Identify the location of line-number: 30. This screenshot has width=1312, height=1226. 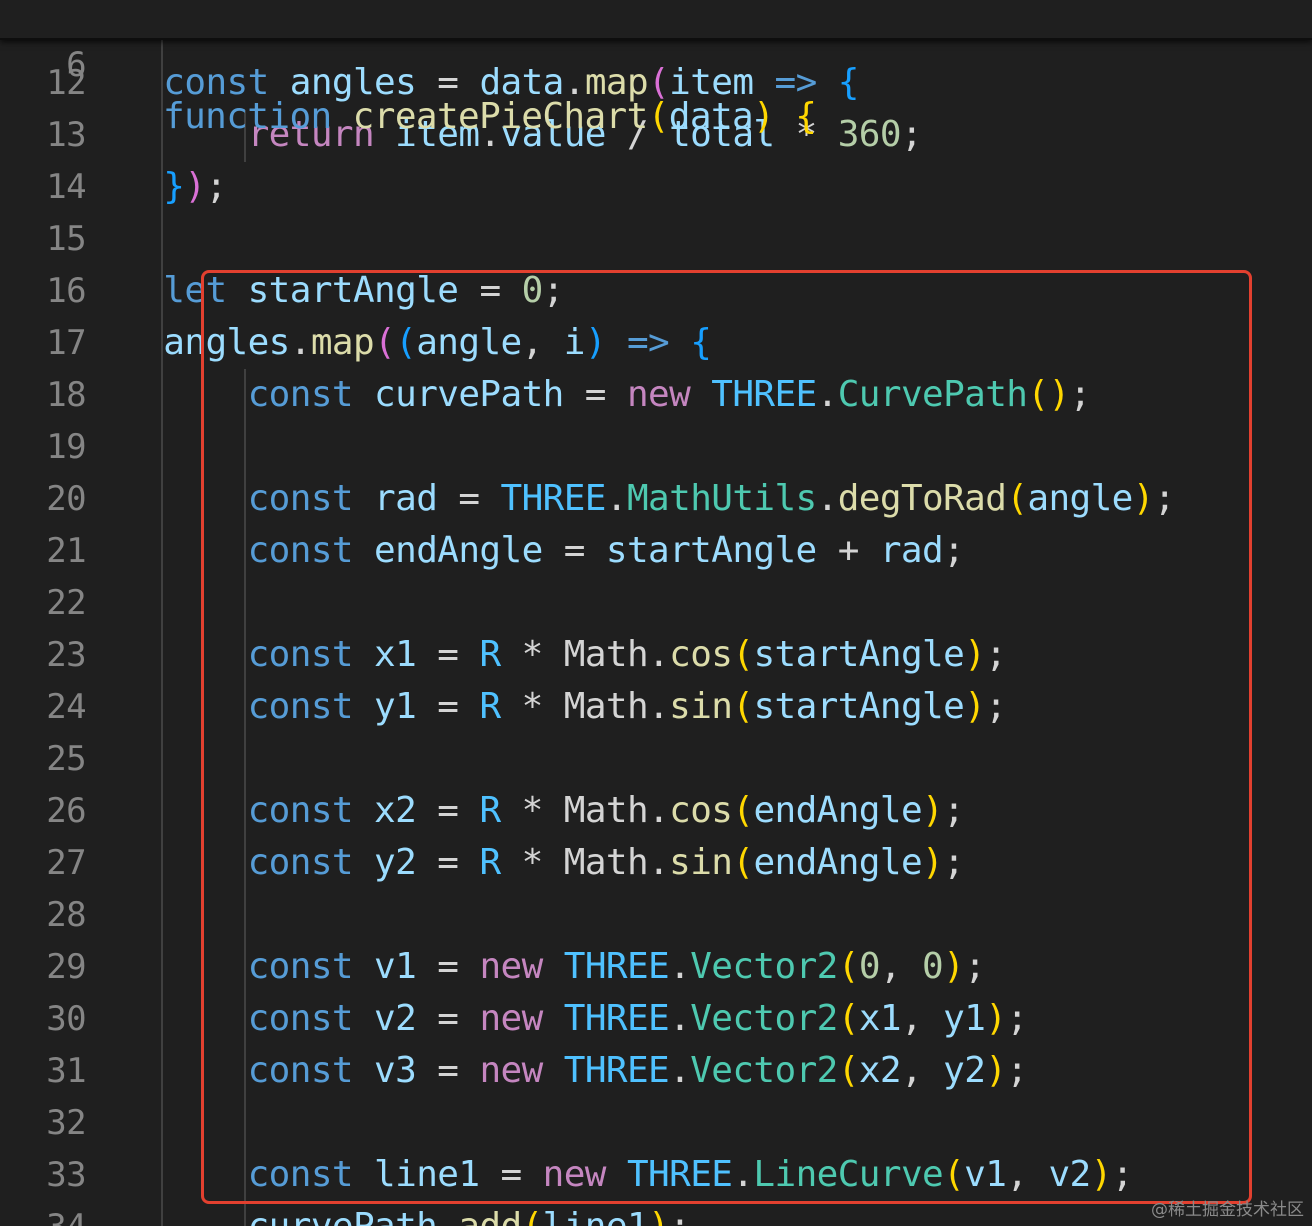
(66, 1019).